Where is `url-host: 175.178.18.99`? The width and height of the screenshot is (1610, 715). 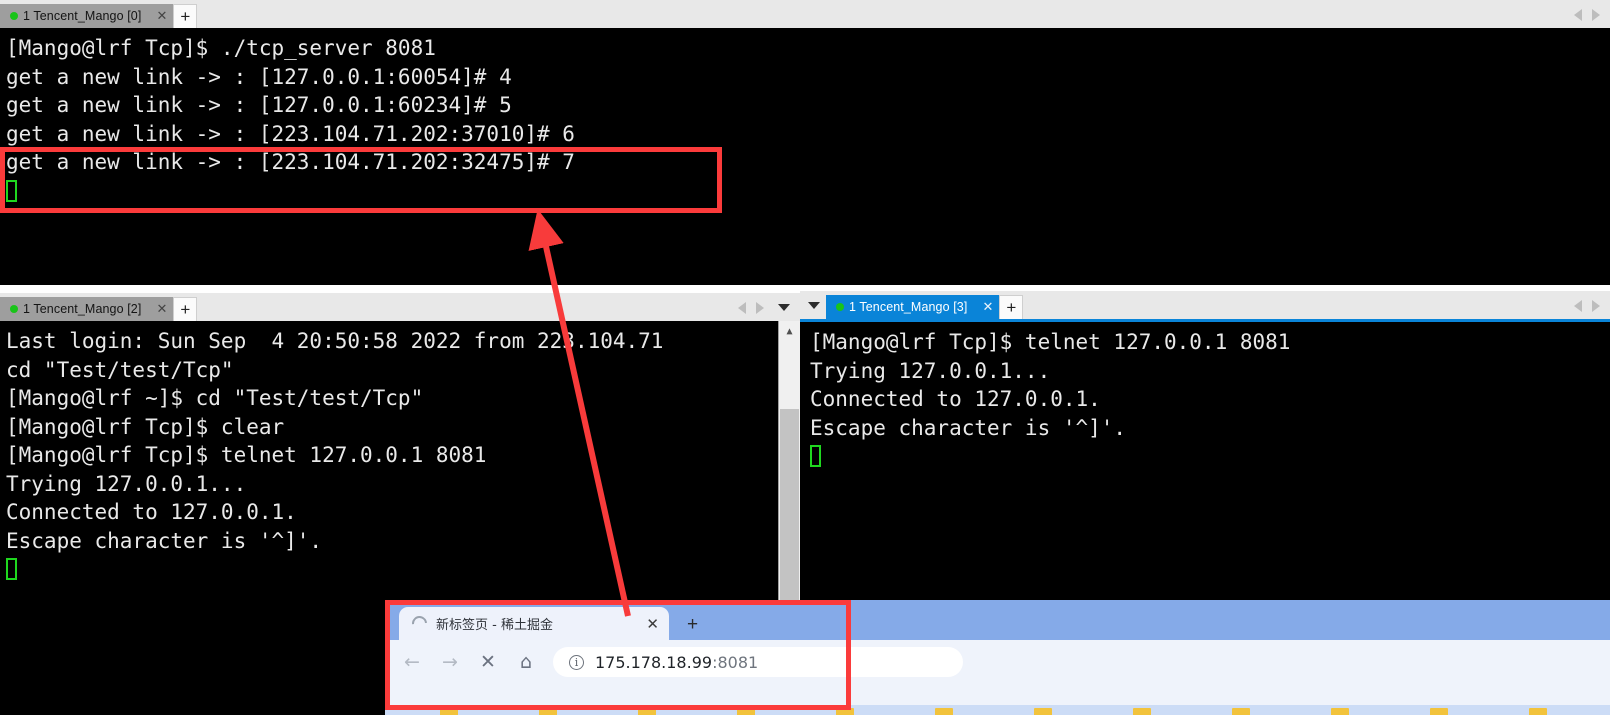 url-host: 175.178.18.99 is located at coordinates (654, 662).